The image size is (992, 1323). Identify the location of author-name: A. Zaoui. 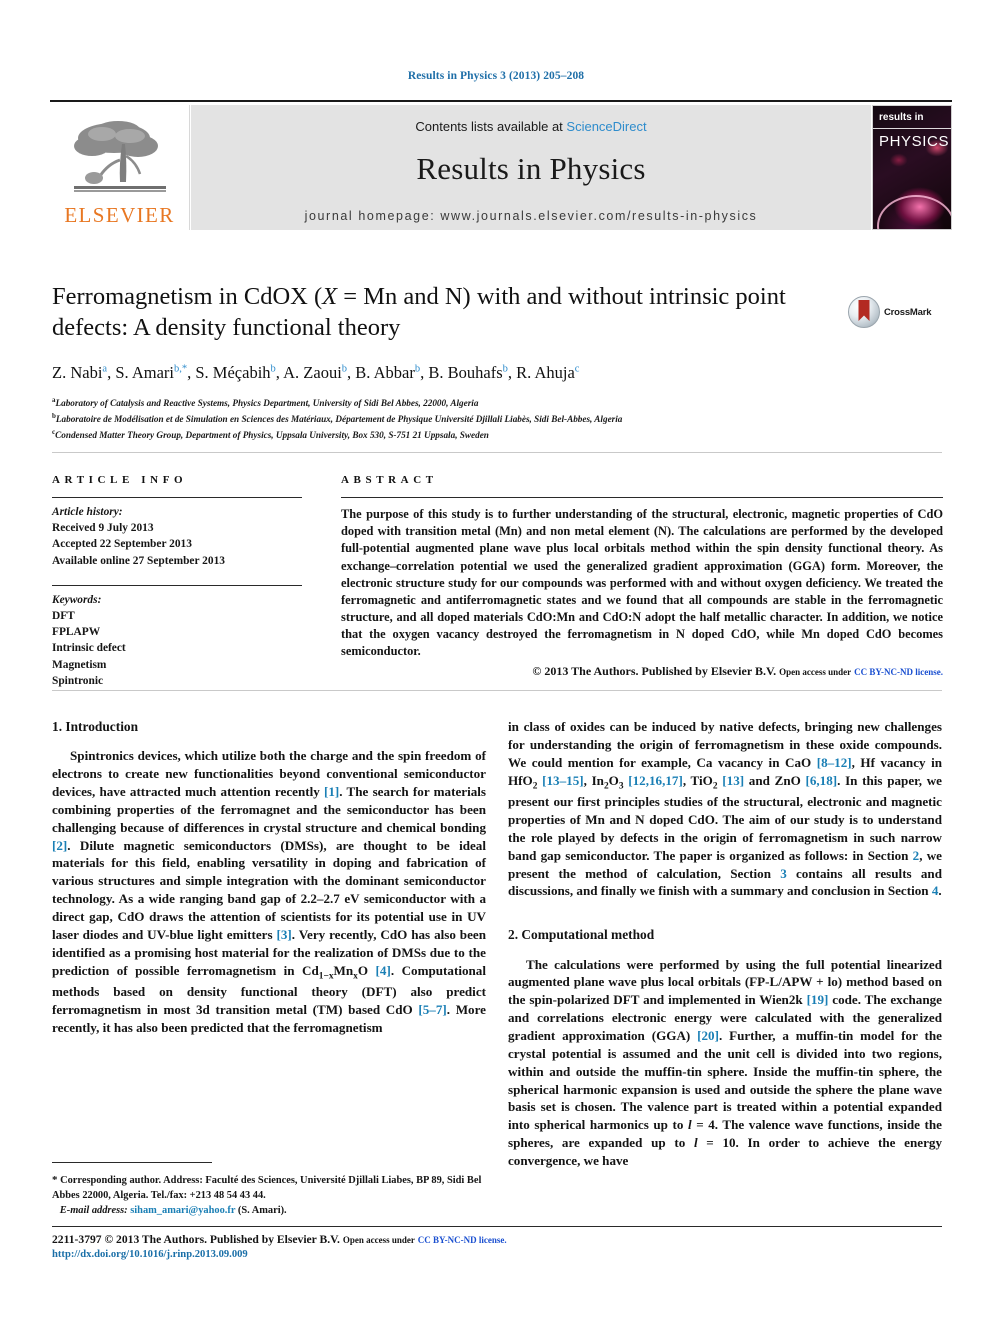
(312, 372).